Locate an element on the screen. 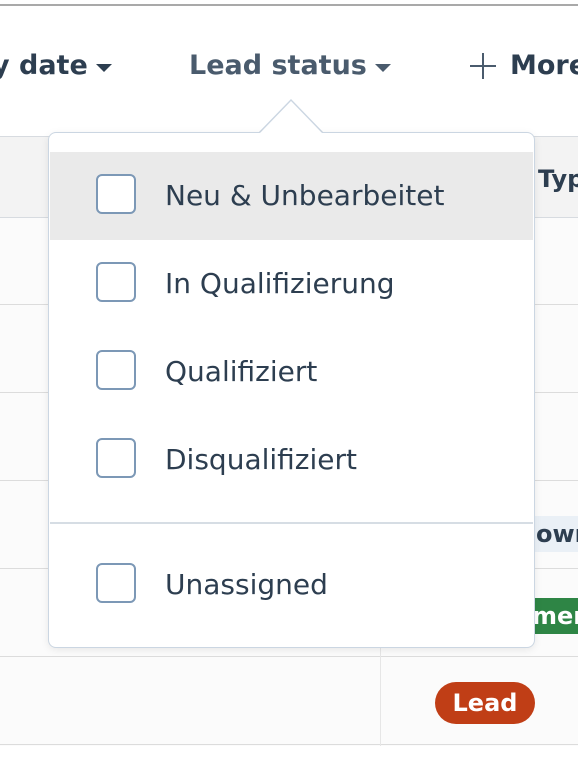 This screenshot has width=578, height=758. option-in-qualifizierung: In Qualifizierung is located at coordinates (291, 284).